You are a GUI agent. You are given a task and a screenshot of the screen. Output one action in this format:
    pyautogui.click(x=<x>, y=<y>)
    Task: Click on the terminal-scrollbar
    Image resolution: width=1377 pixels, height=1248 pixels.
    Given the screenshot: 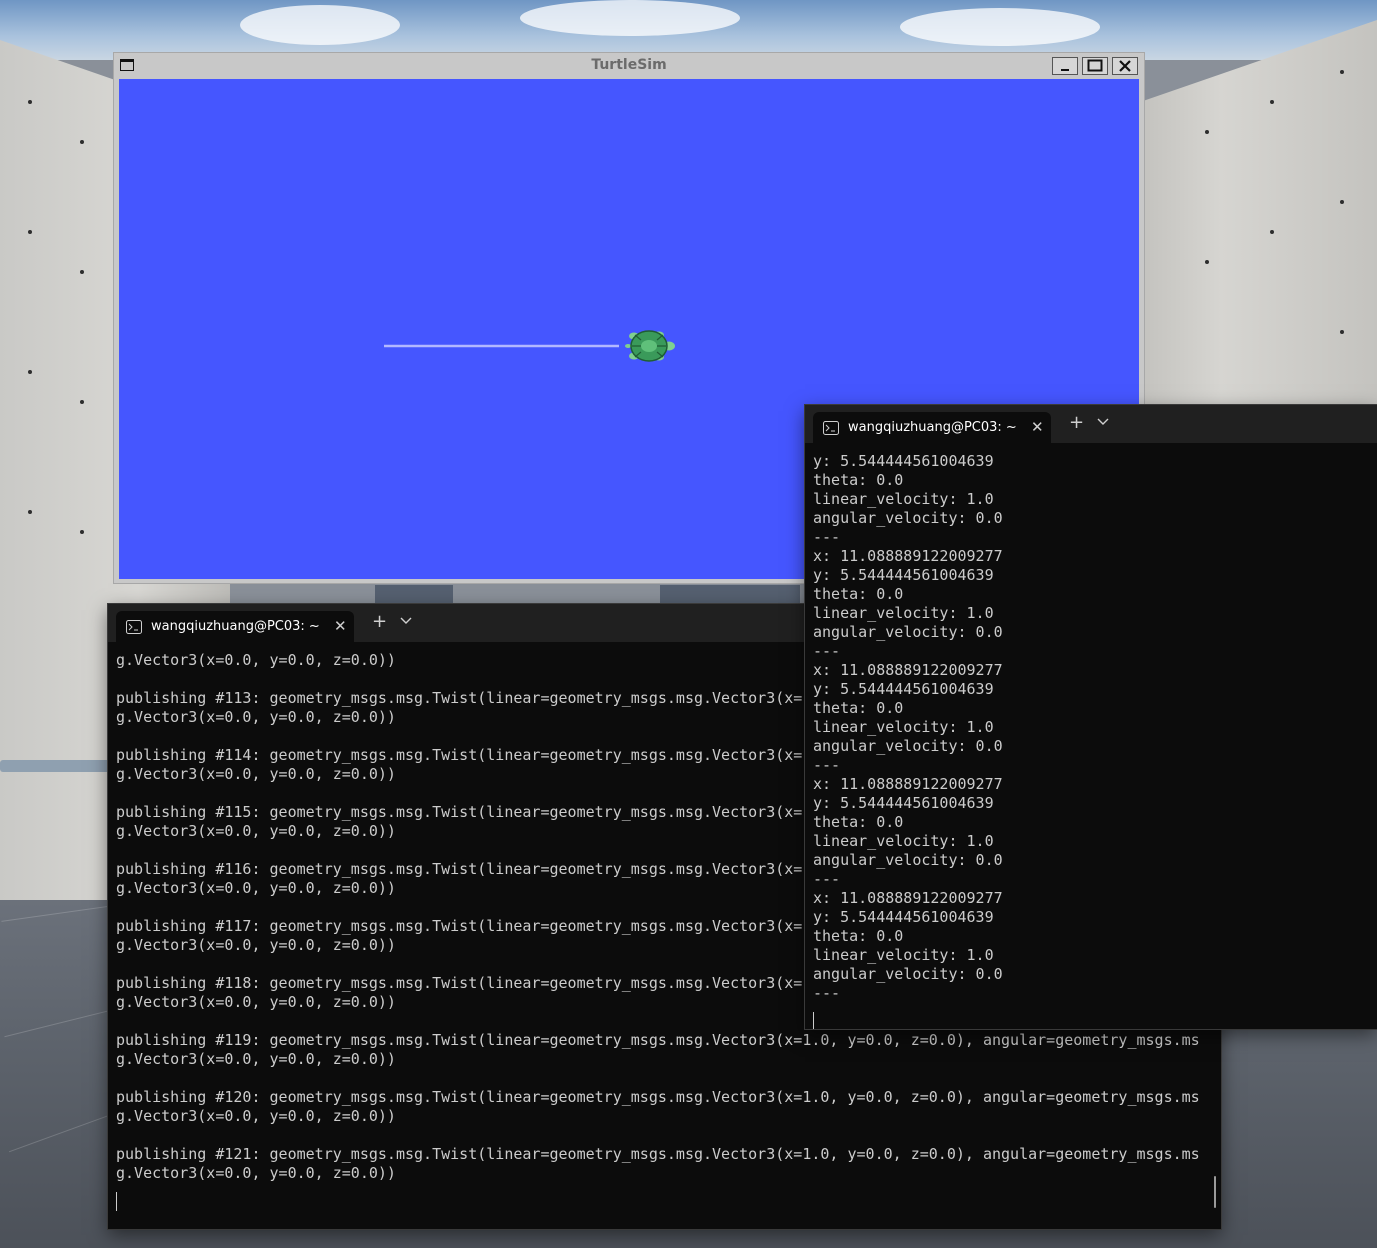 What is the action you would take?
    pyautogui.click(x=1215, y=1192)
    